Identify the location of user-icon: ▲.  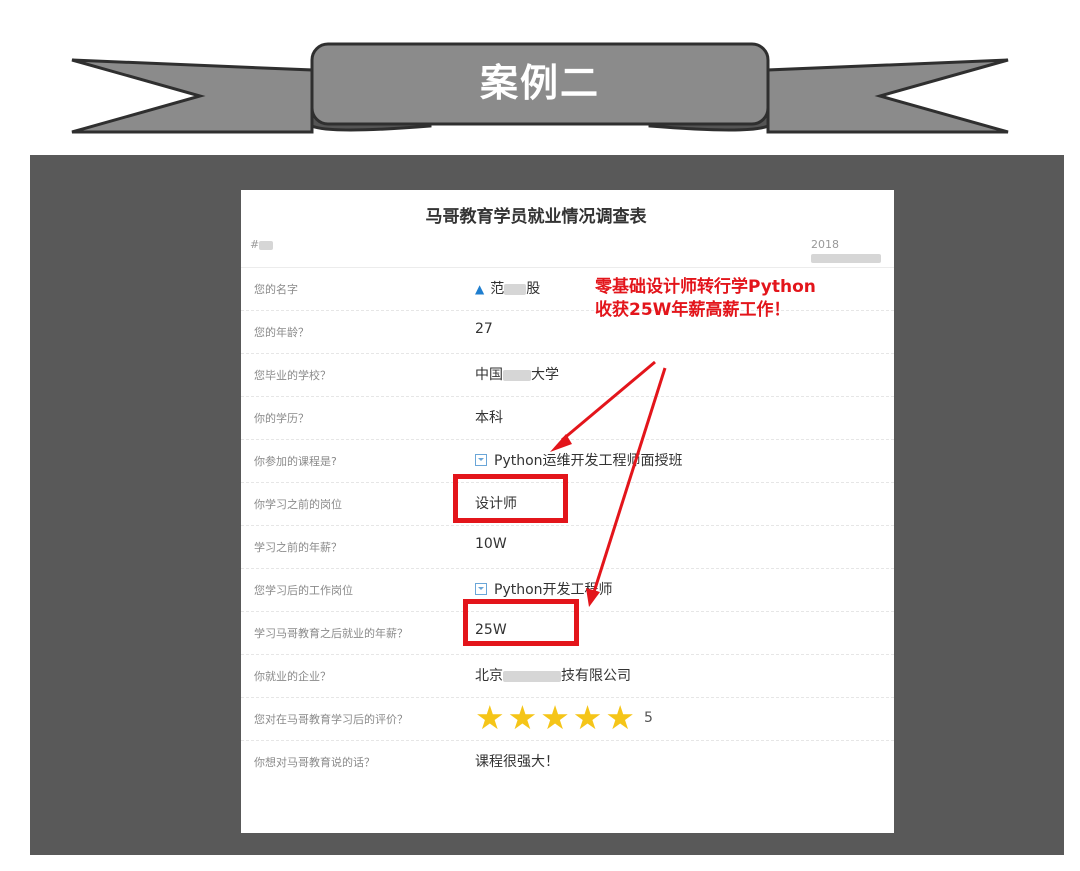
(480, 289).